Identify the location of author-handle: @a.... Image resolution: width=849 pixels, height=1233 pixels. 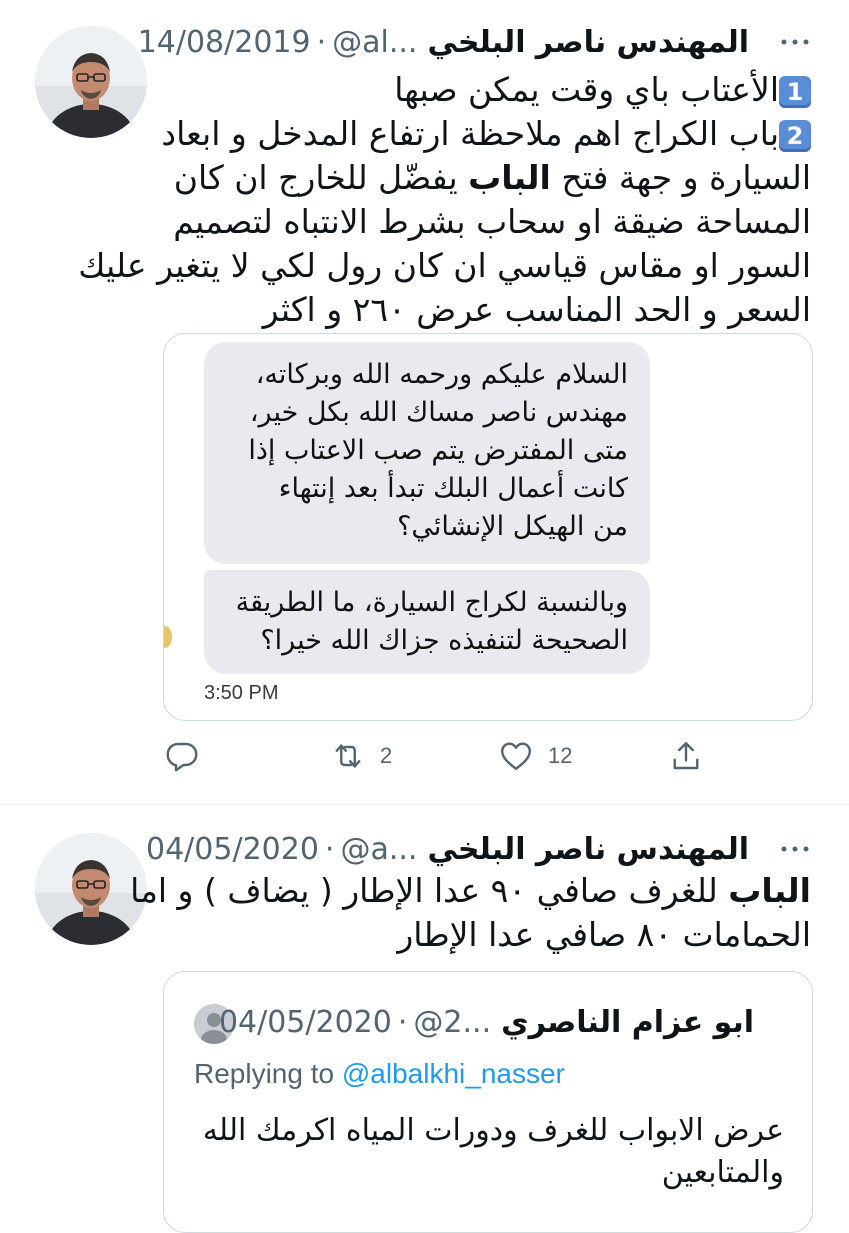
(378, 849).